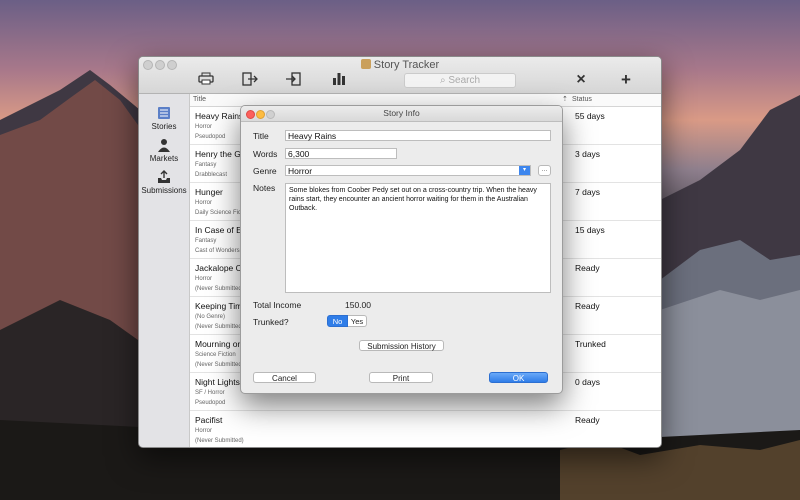 The width and height of the screenshot is (800, 500). What do you see at coordinates (164, 113) in the screenshot?
I see `stories-icon` at bounding box center [164, 113].